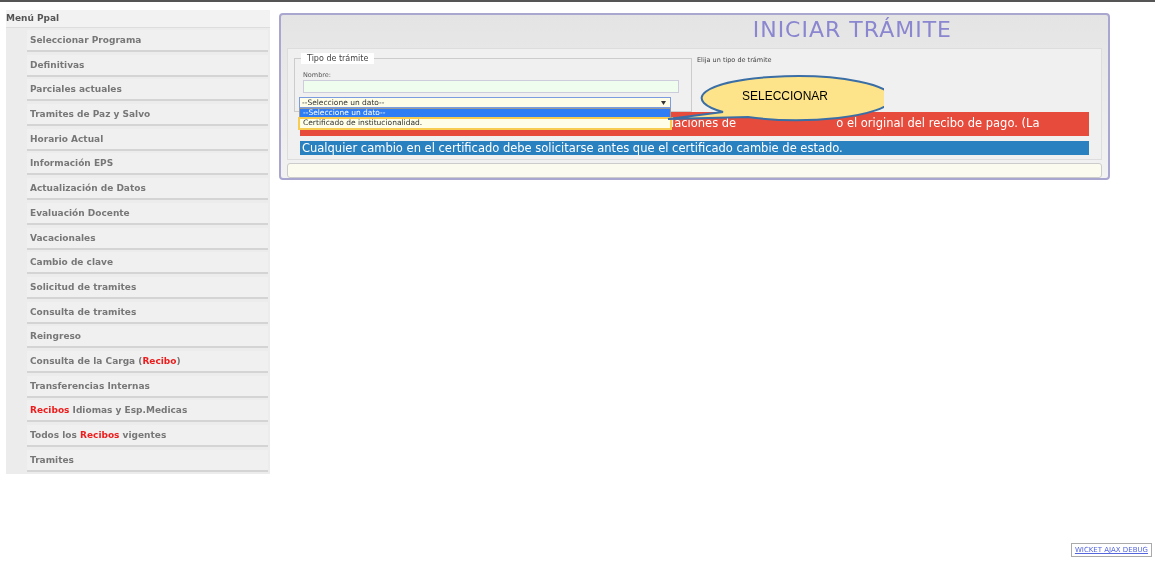  What do you see at coordinates (147, 312) in the screenshot?
I see `menu-item: Consulta de tramites` at bounding box center [147, 312].